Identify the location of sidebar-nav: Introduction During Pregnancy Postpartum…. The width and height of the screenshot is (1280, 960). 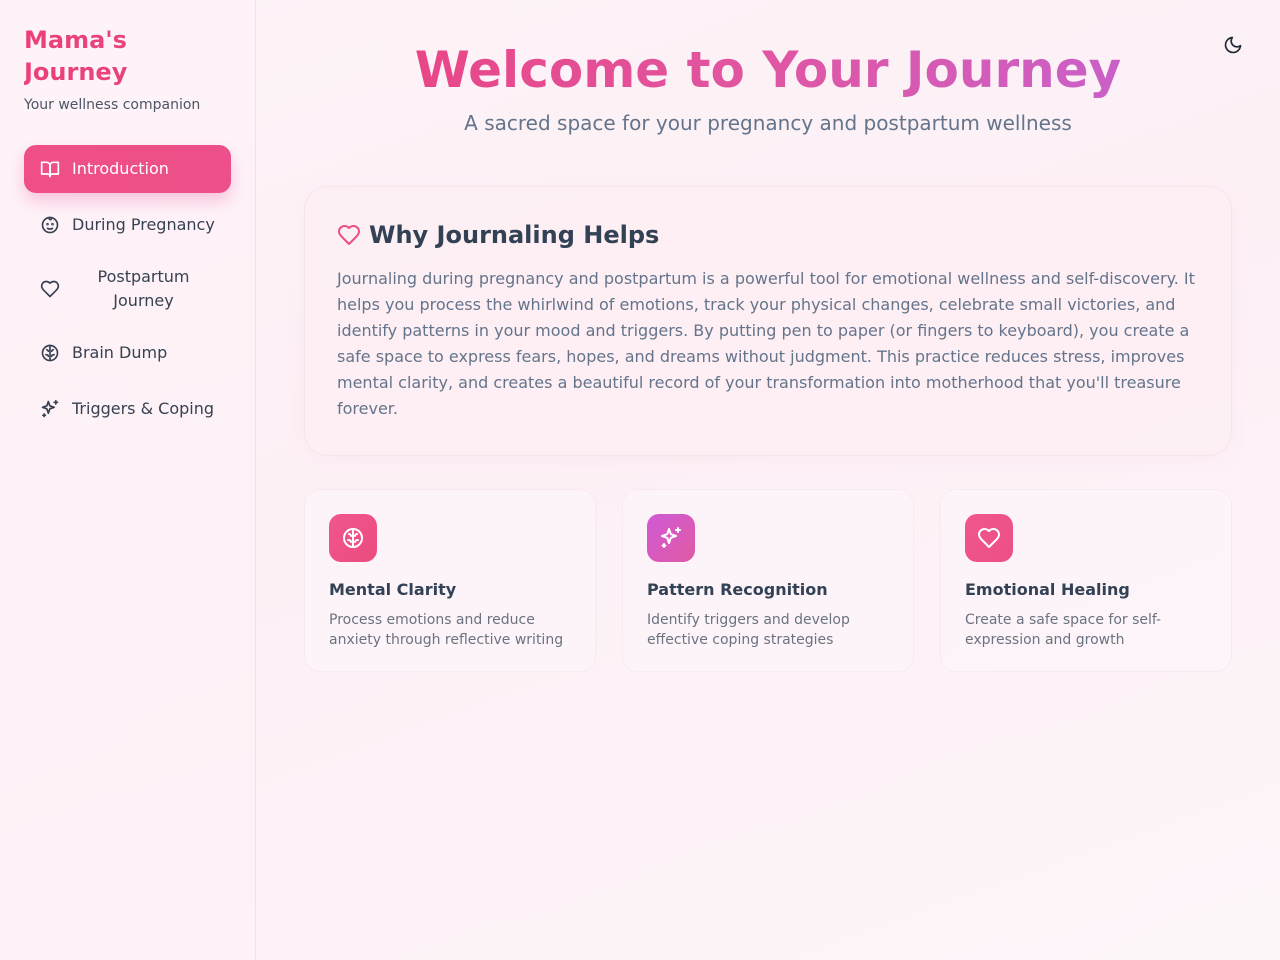
(127, 289).